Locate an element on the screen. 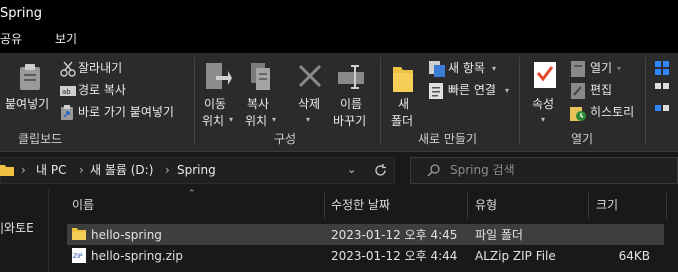 The width and height of the screenshot is (678, 272). cut-button: 잘라내기 is located at coordinates (100, 68).